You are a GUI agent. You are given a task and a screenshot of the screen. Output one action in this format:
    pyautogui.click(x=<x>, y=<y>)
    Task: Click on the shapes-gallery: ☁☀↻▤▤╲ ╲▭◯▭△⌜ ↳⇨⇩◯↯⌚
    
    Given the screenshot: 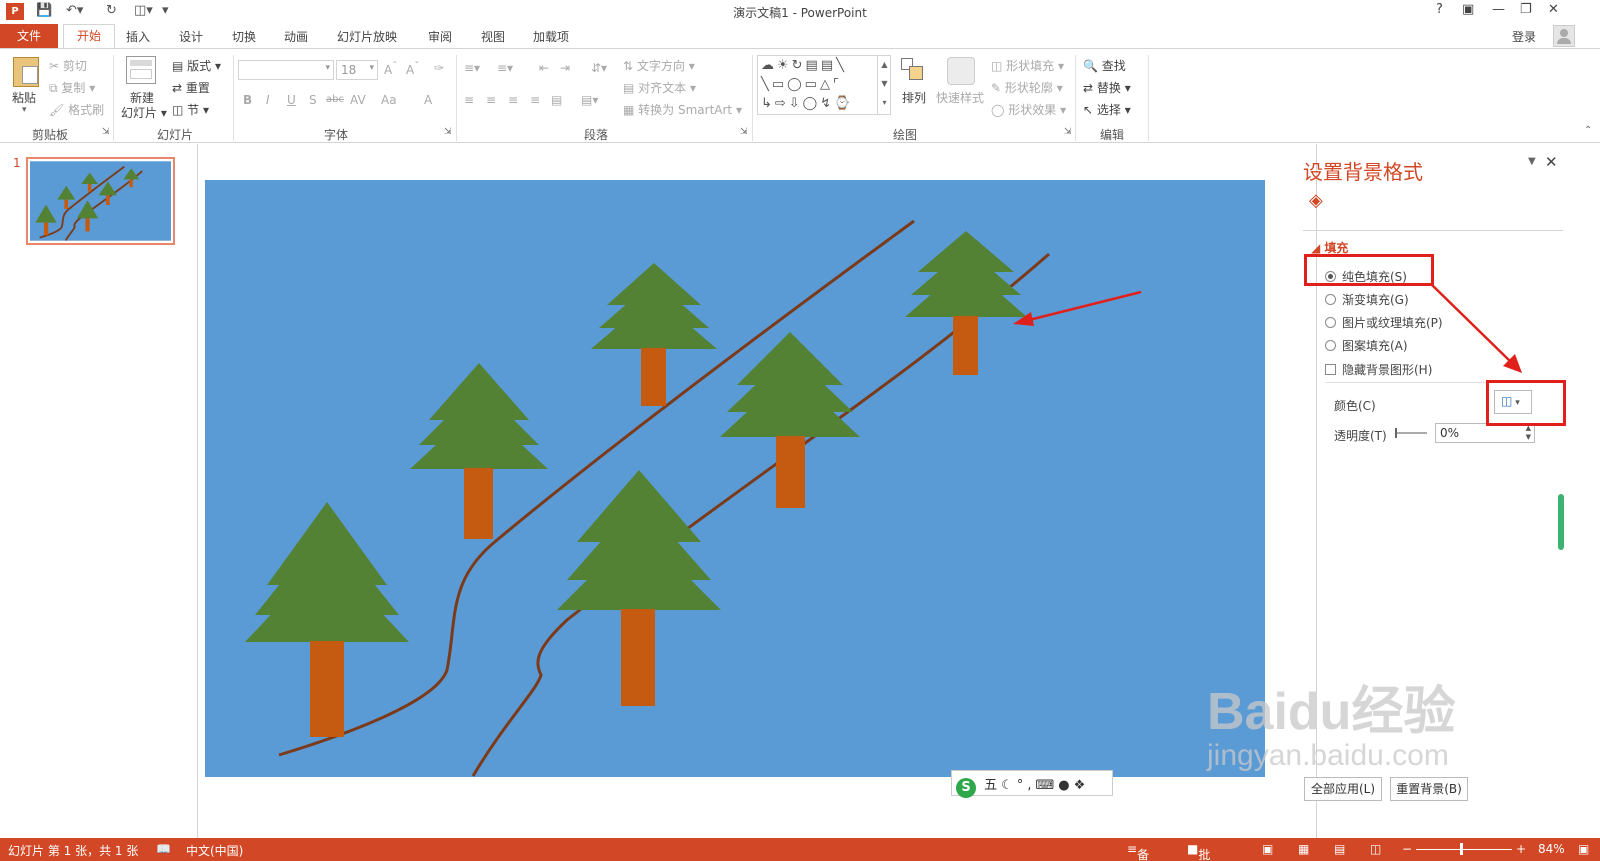 What is the action you would take?
    pyautogui.click(x=824, y=85)
    